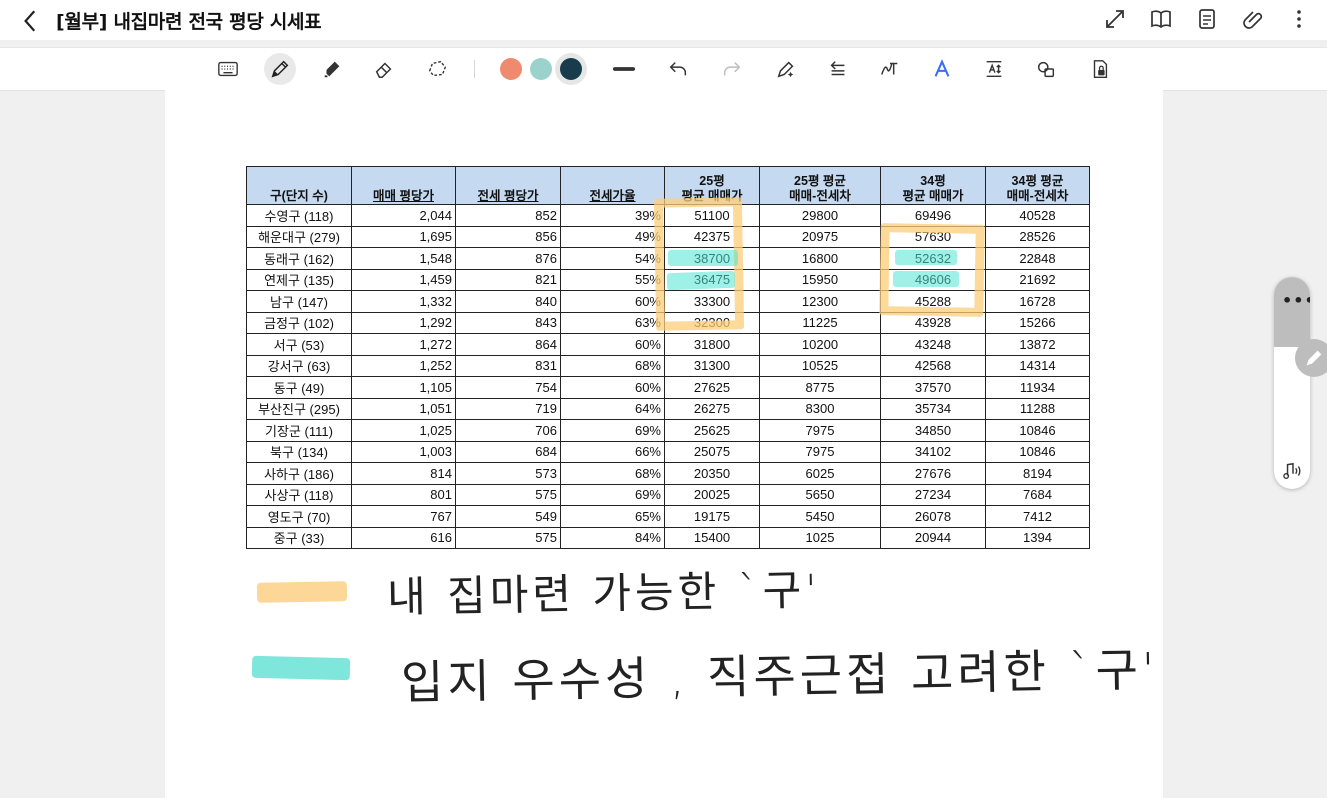 The width and height of the screenshot is (1327, 798). Describe the element at coordinates (668, 387) in the screenshot. I see `table-row: 동구 (49) 1,105 754 60% 27625 8775 37570 11934` at that location.